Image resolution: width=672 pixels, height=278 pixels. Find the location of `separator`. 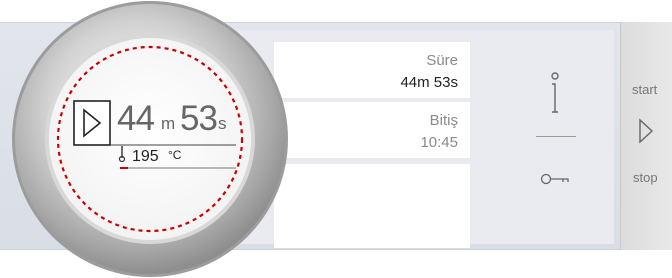

separator is located at coordinates (556, 136).